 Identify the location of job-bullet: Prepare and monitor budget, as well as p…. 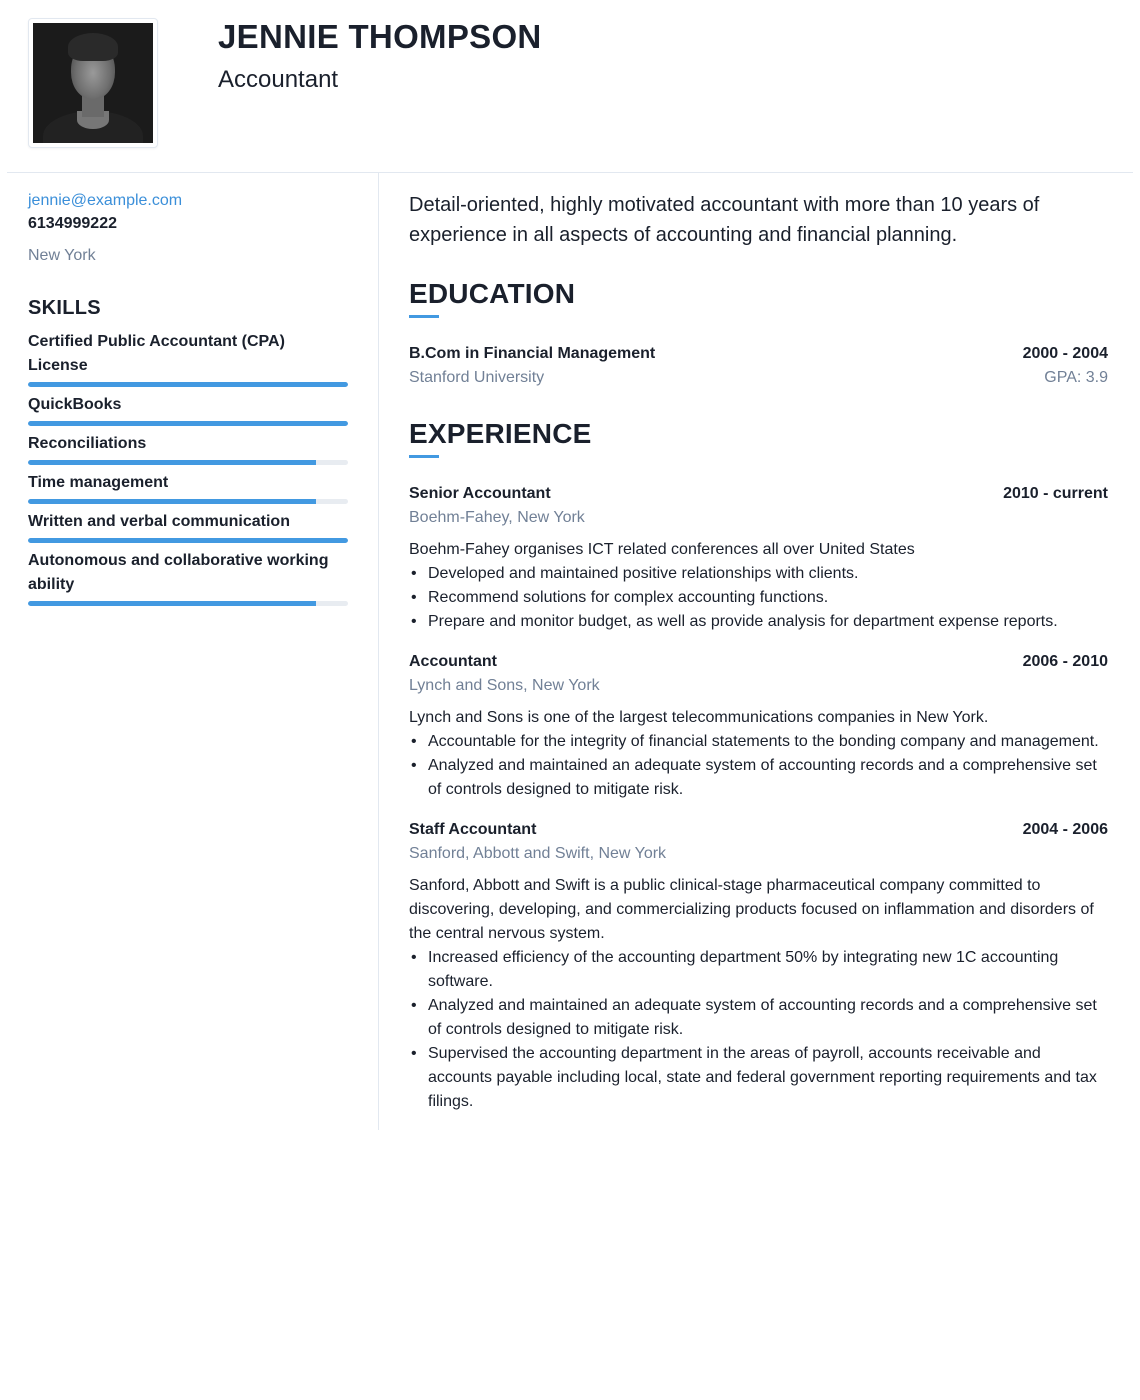
(758, 622).